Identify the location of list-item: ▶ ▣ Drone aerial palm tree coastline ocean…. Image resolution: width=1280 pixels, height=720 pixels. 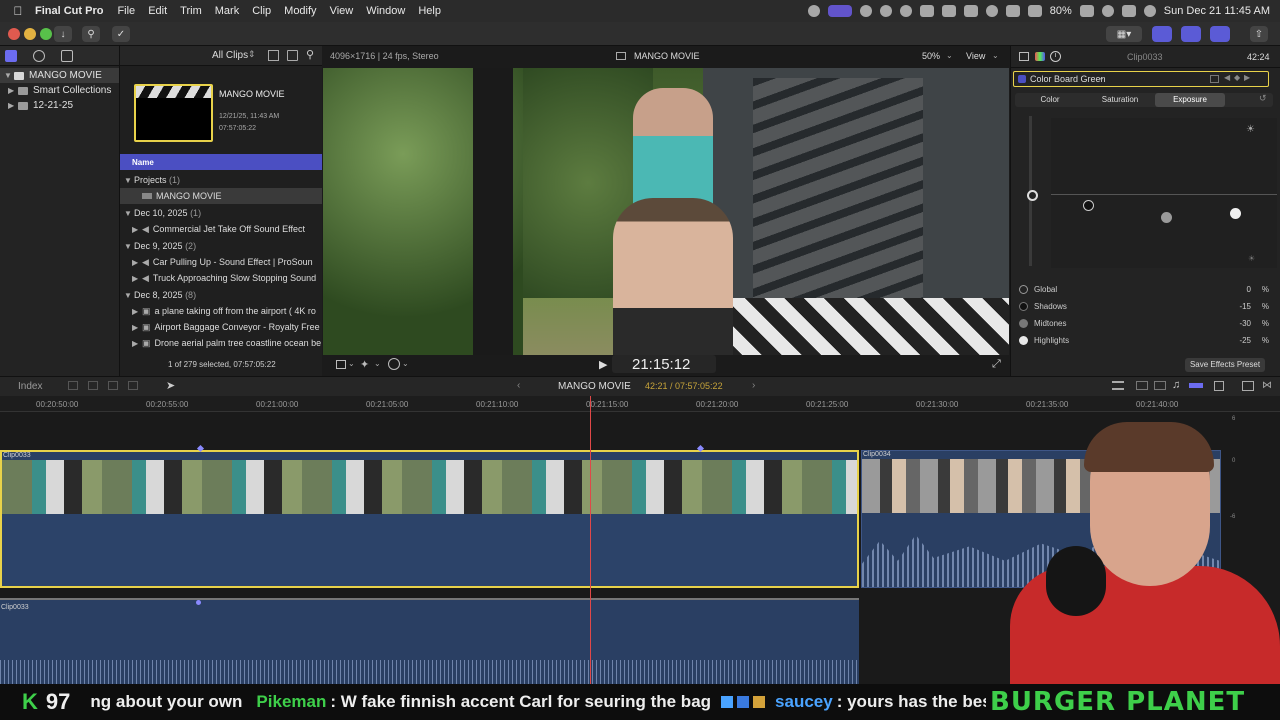
(221, 343).